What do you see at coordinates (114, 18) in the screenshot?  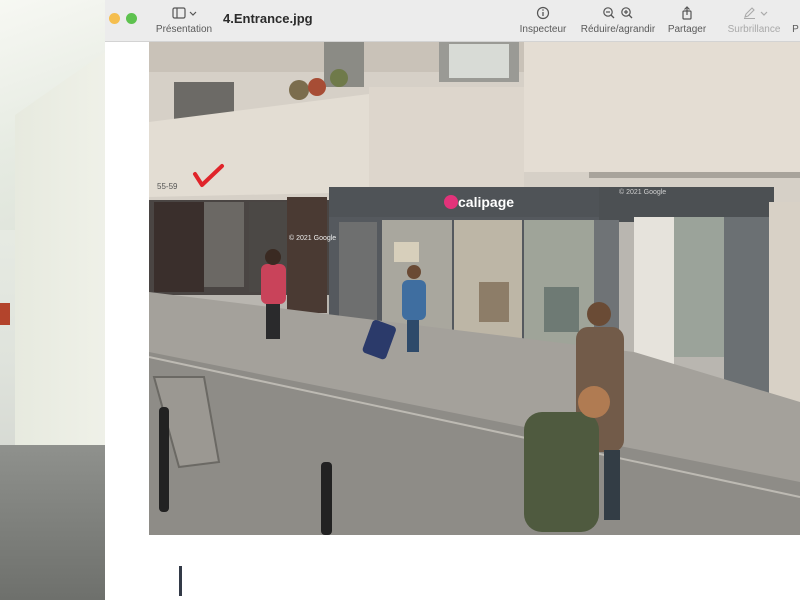 I see `minimize-button` at bounding box center [114, 18].